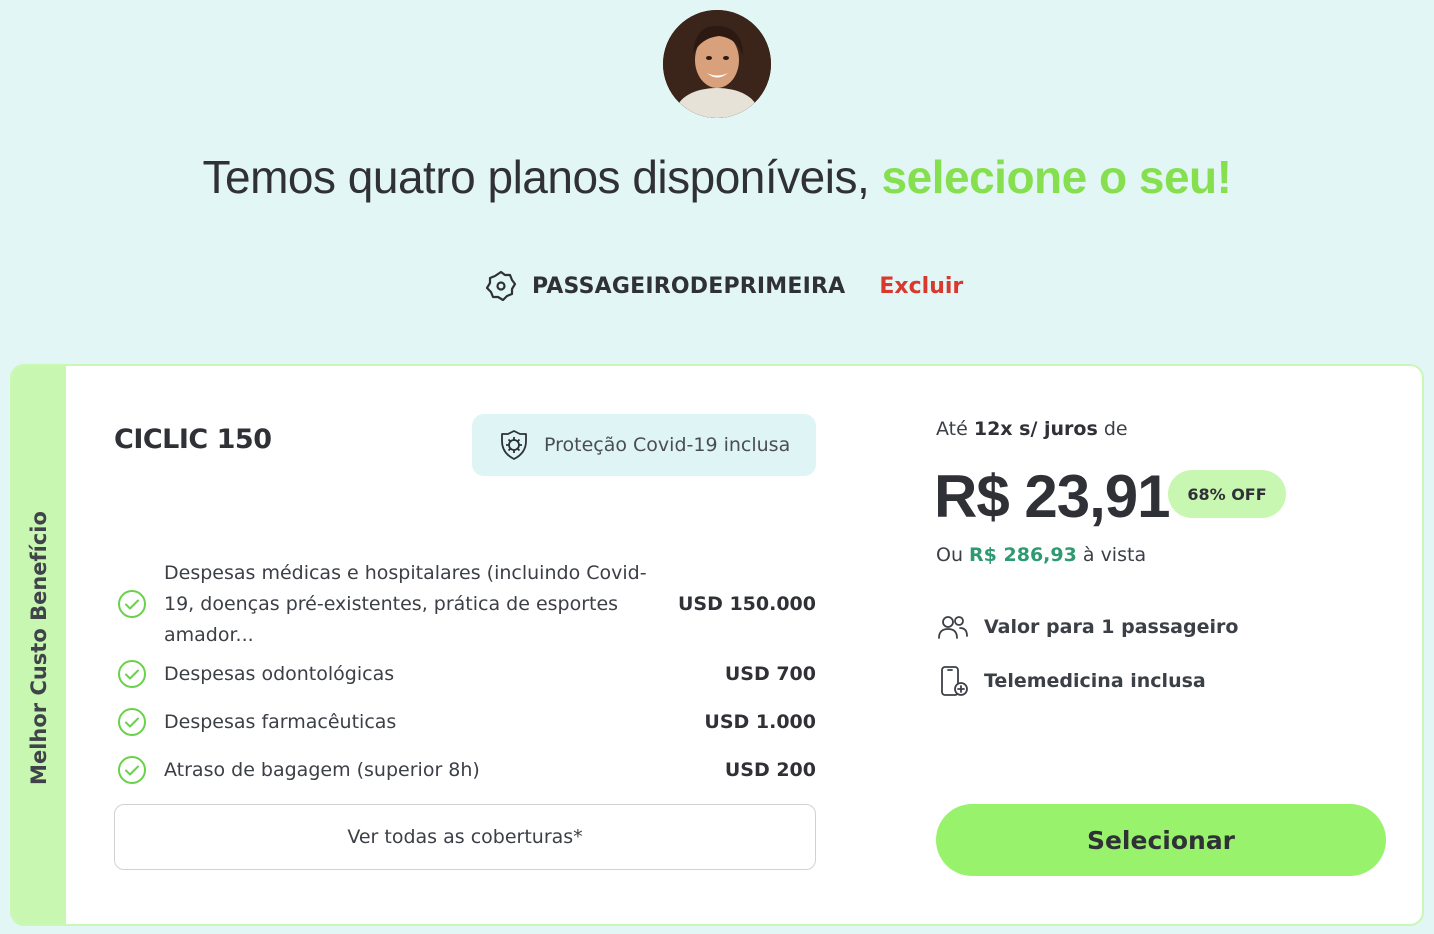 This screenshot has height=934, width=1434. What do you see at coordinates (667, 445) in the screenshot?
I see `covid-badge-label: Proteção Covid-19 inclusa` at bounding box center [667, 445].